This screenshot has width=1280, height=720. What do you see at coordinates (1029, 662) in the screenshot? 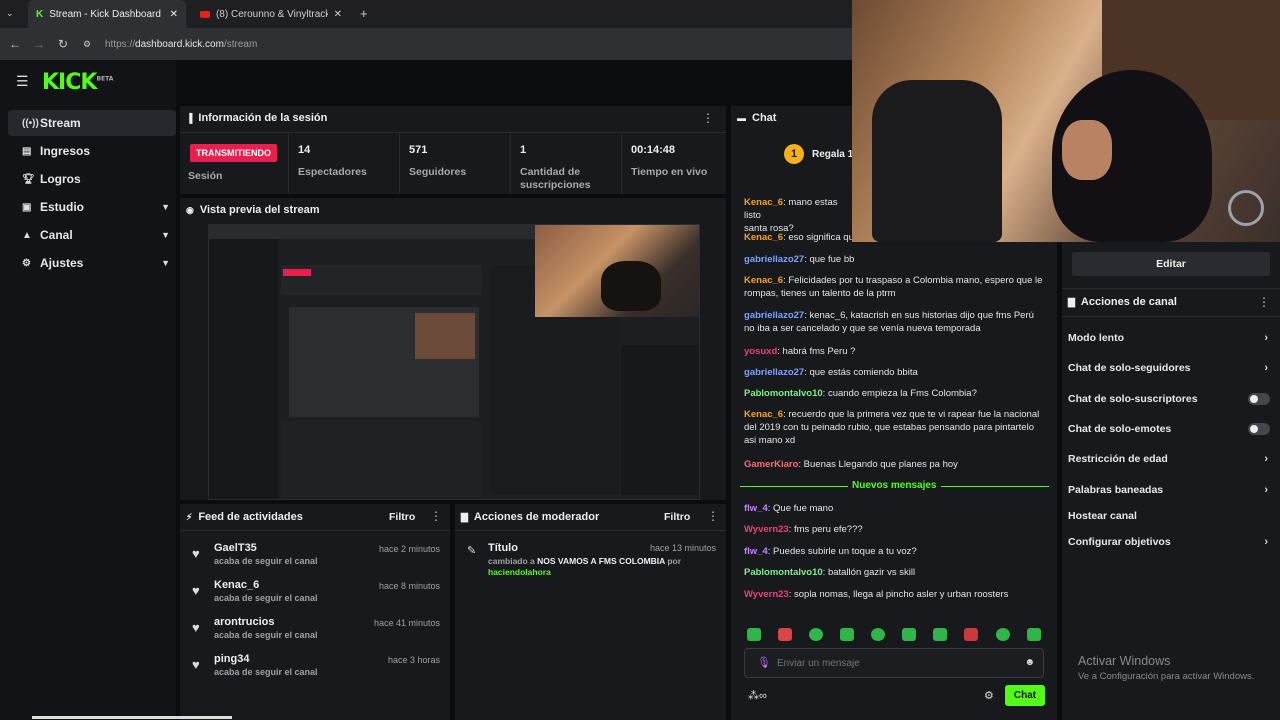
I see `emoji-picker-icon: ☻` at bounding box center [1029, 662].